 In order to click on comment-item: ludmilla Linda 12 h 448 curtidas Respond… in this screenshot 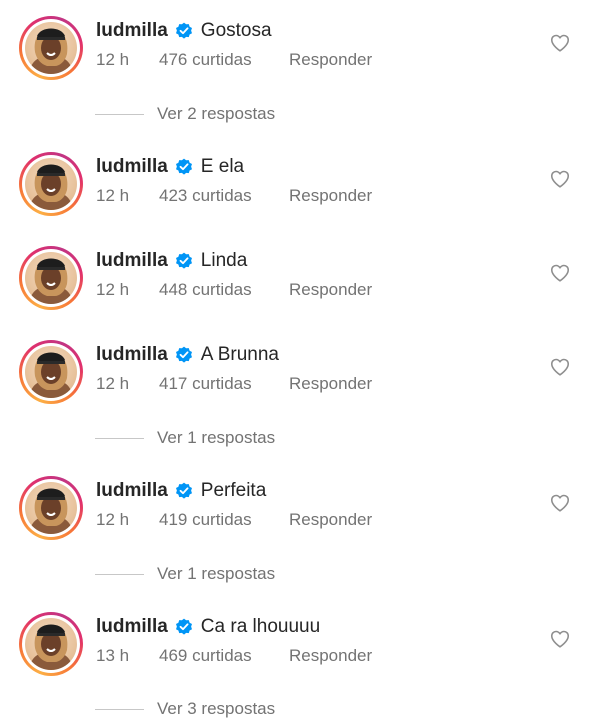, I will do `click(300, 286)`.